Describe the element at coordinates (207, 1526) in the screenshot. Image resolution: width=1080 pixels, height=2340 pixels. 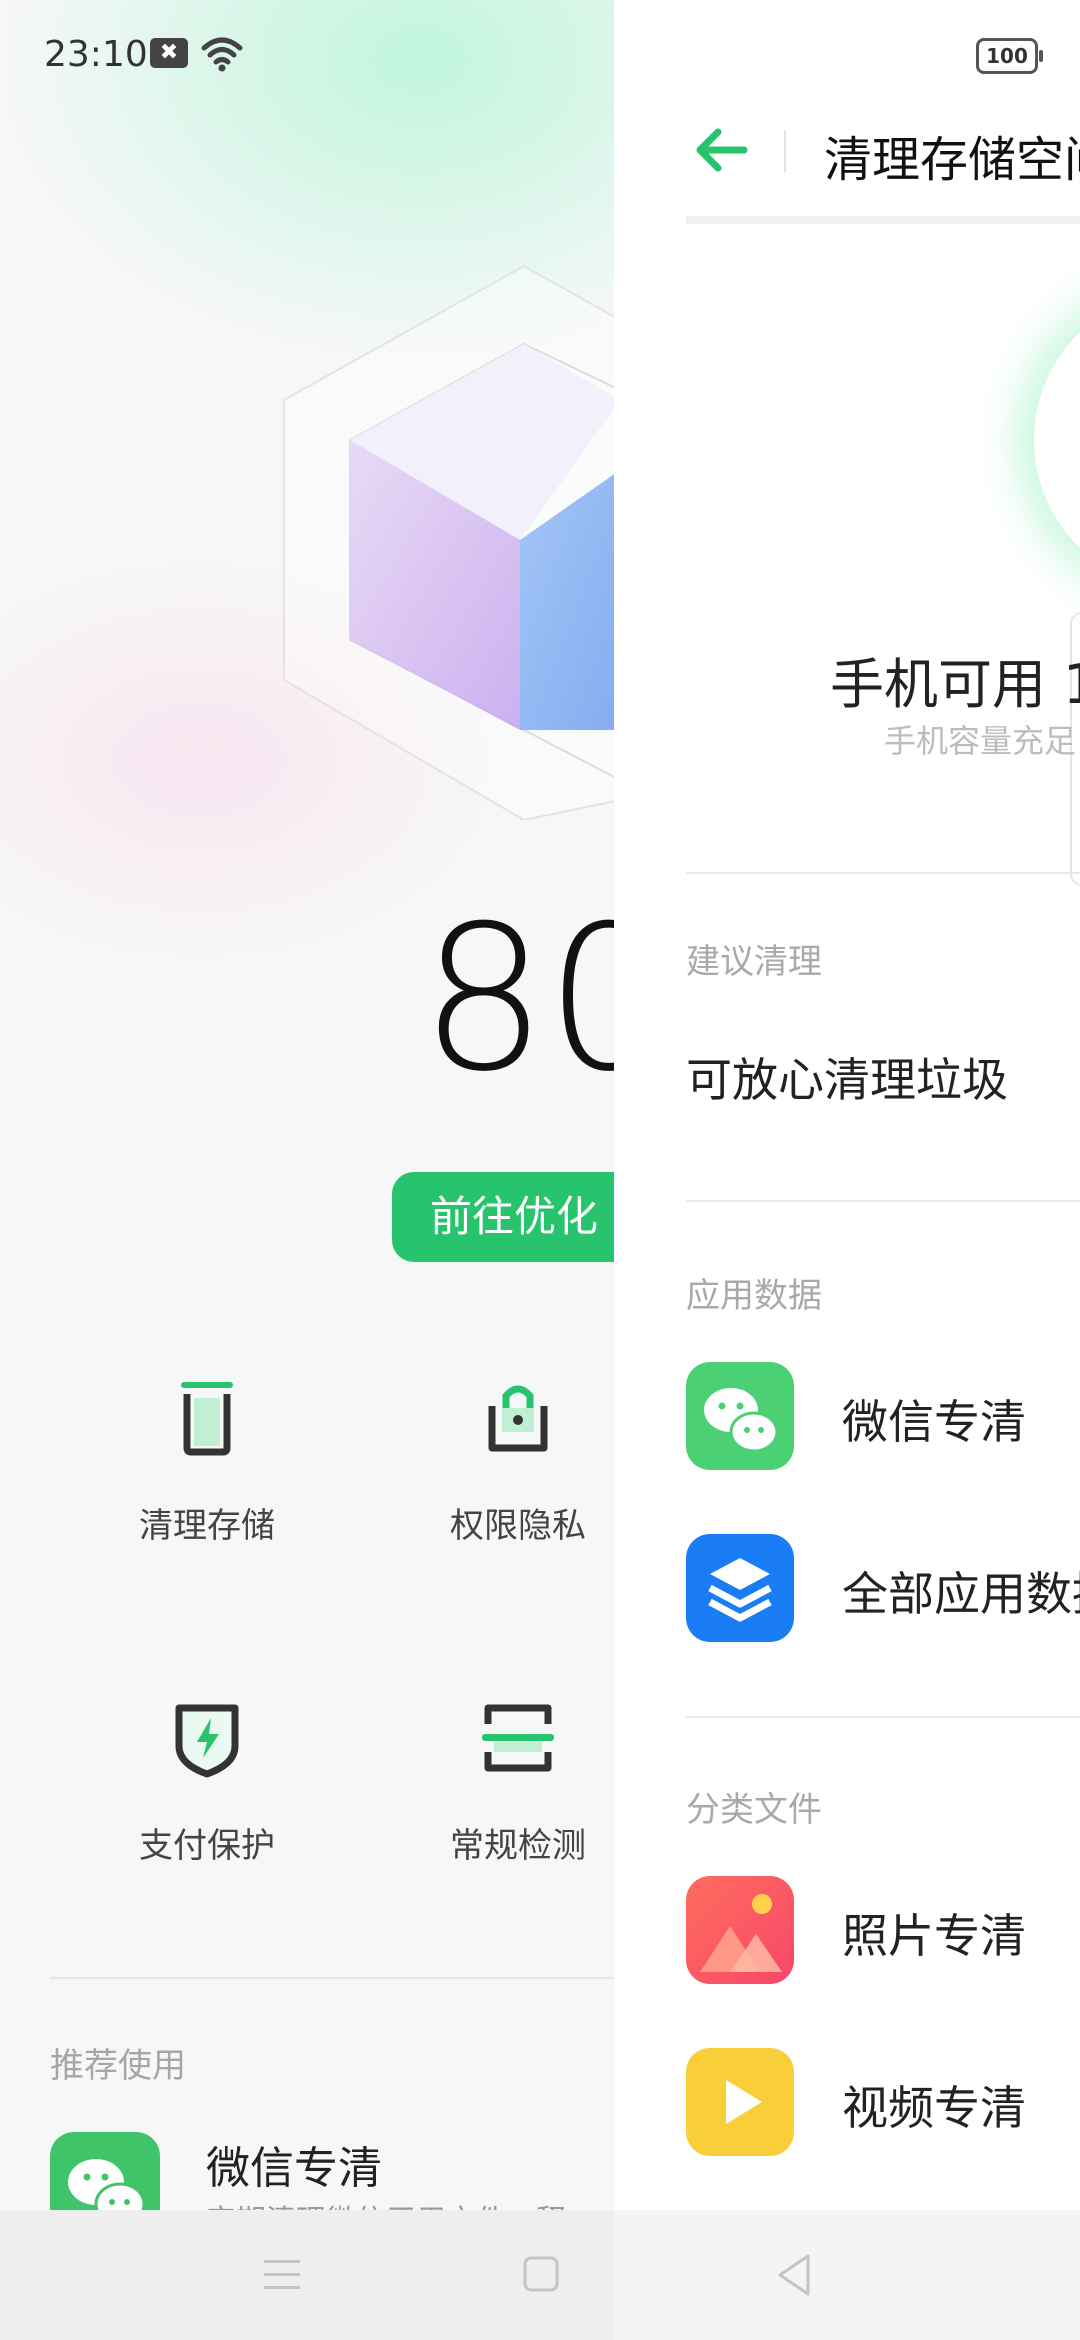
I see `feature-label: 清理存储` at that location.